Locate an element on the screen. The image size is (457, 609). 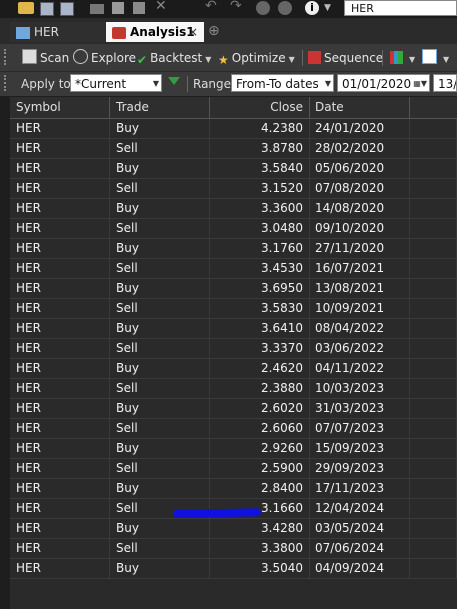
table-row: HER Buy 3.5840 05/06/2020 is located at coordinates (233, 169).